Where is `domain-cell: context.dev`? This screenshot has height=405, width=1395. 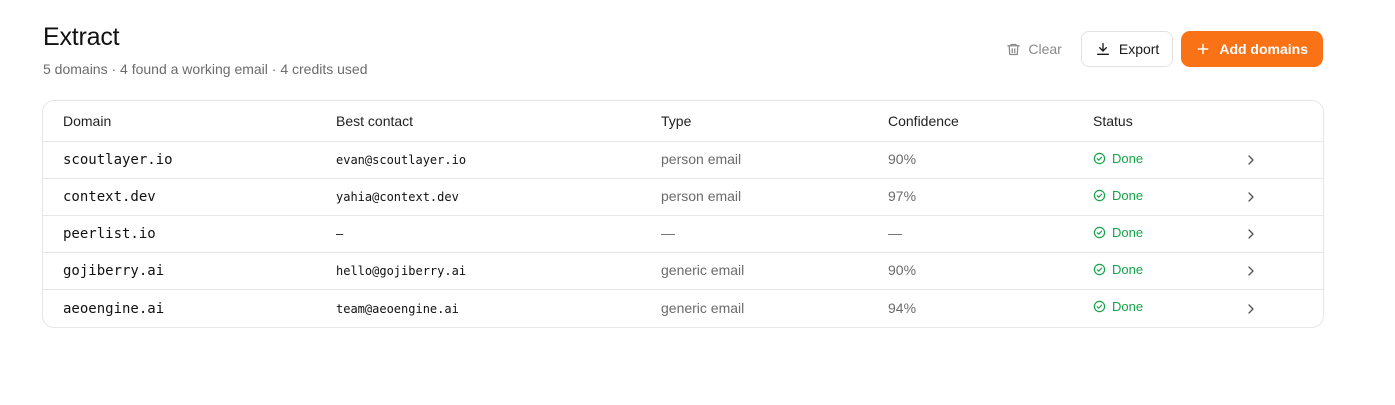 domain-cell: context.dev is located at coordinates (109, 197).